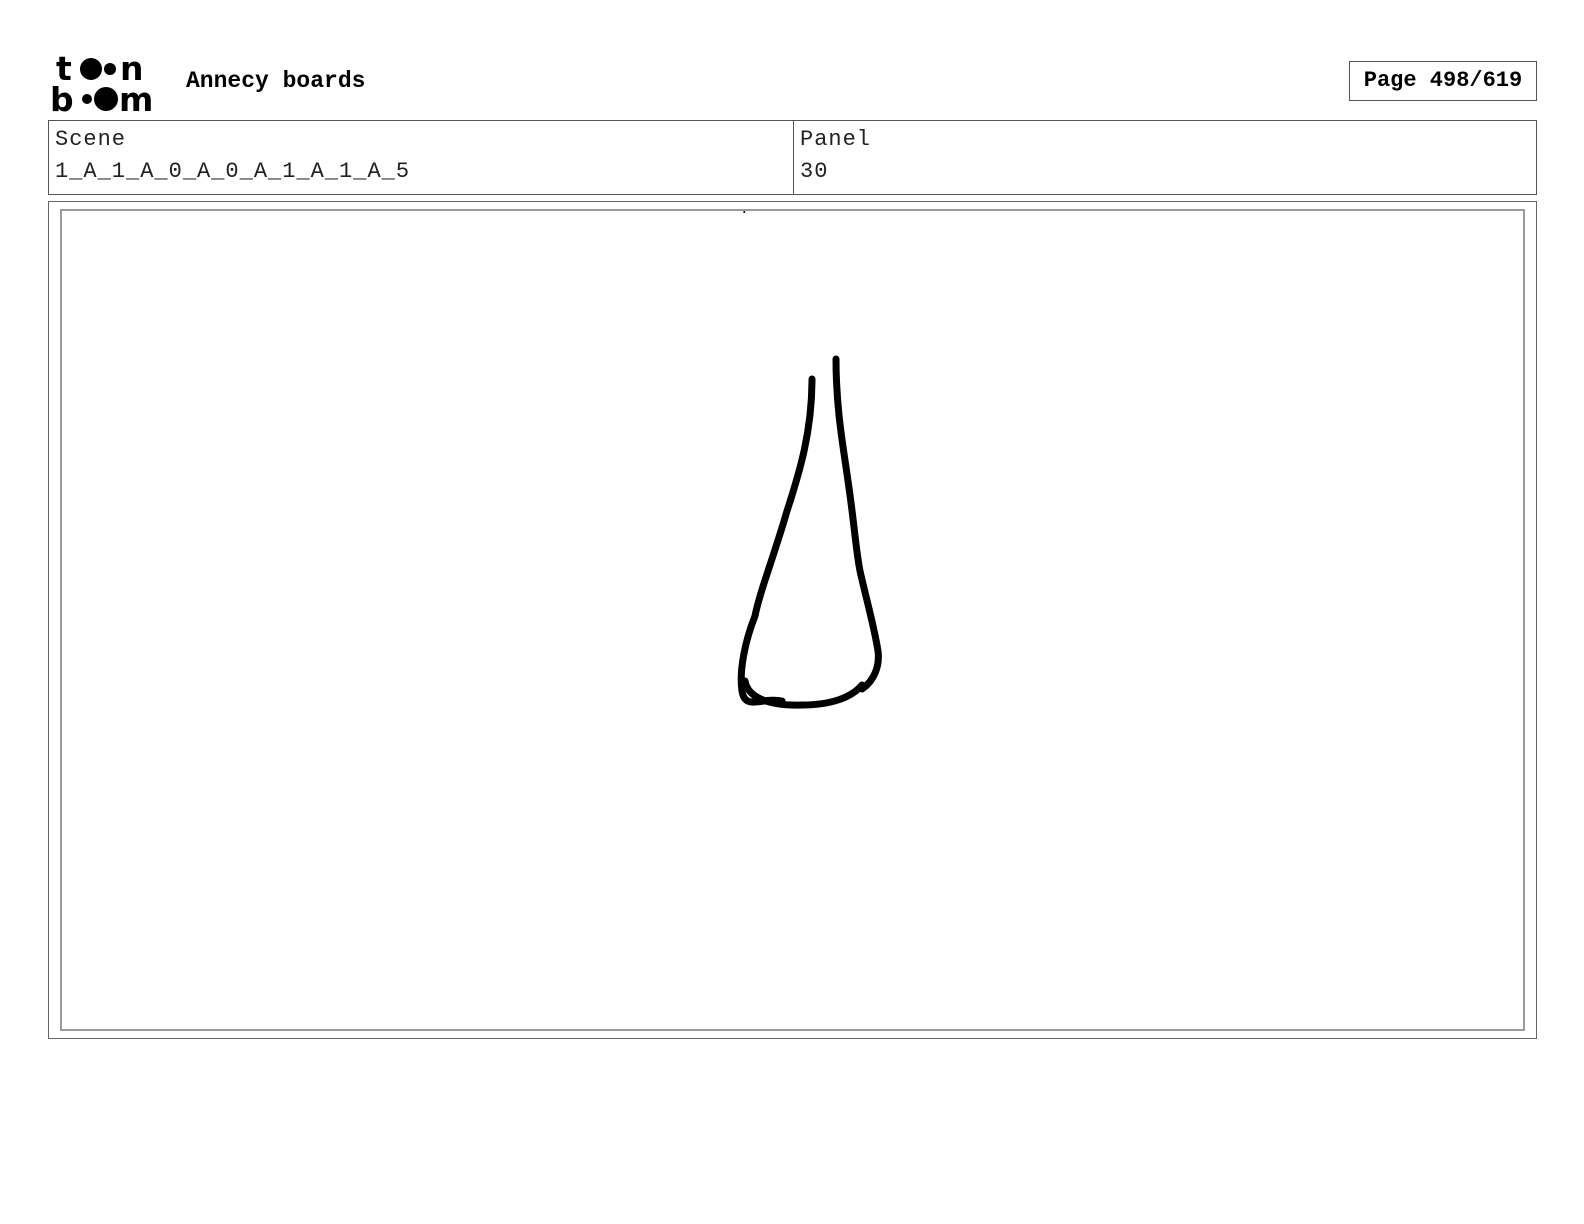 The height and width of the screenshot is (1224, 1584). Describe the element at coordinates (1165, 157) in the screenshot. I see `panel-cell: Panel 30` at that location.